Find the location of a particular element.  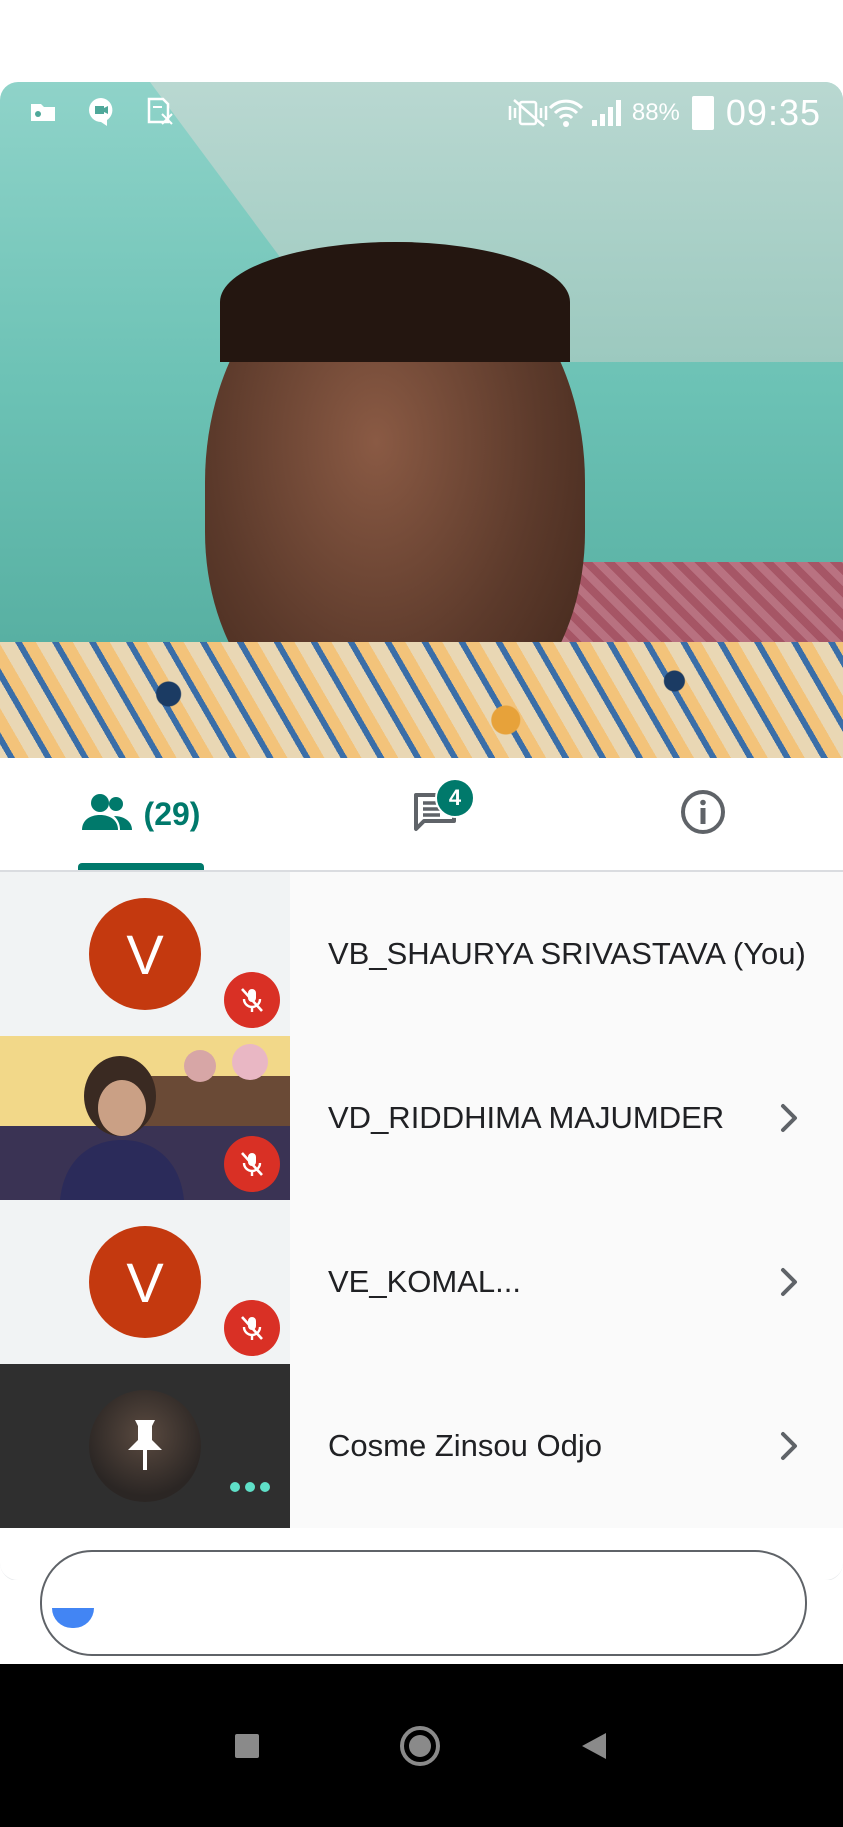

tab-info is located at coordinates (702, 814).